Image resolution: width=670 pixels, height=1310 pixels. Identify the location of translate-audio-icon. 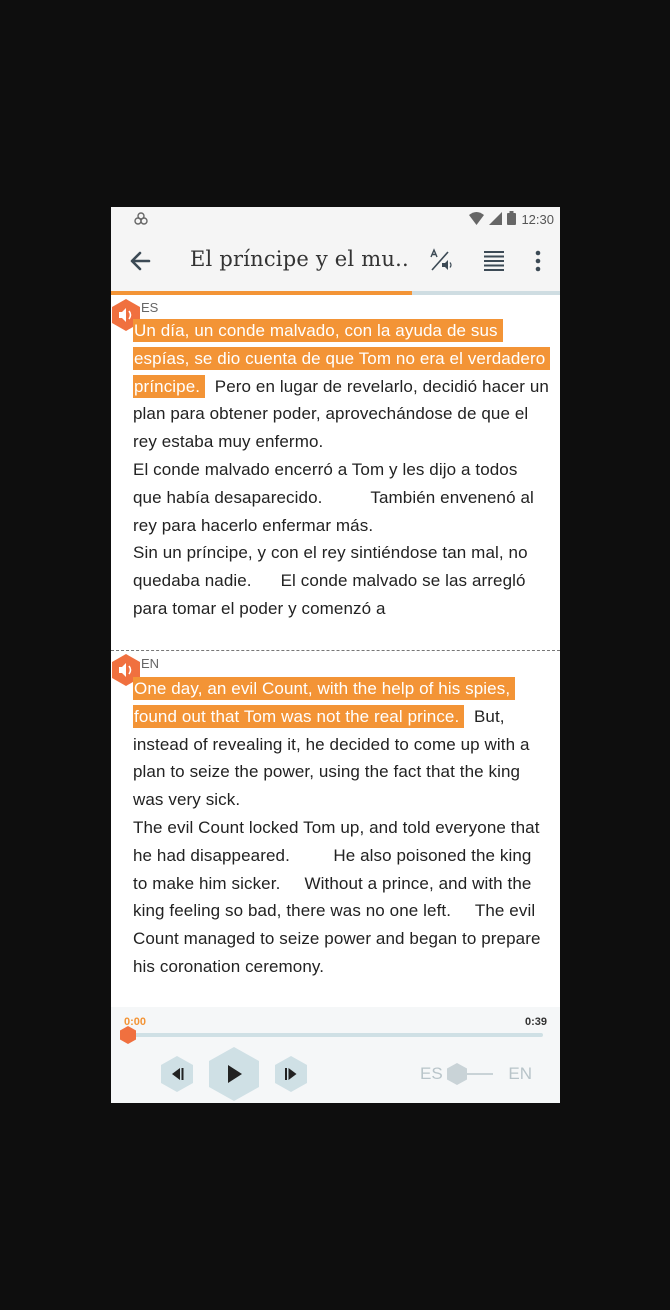
(441, 263).